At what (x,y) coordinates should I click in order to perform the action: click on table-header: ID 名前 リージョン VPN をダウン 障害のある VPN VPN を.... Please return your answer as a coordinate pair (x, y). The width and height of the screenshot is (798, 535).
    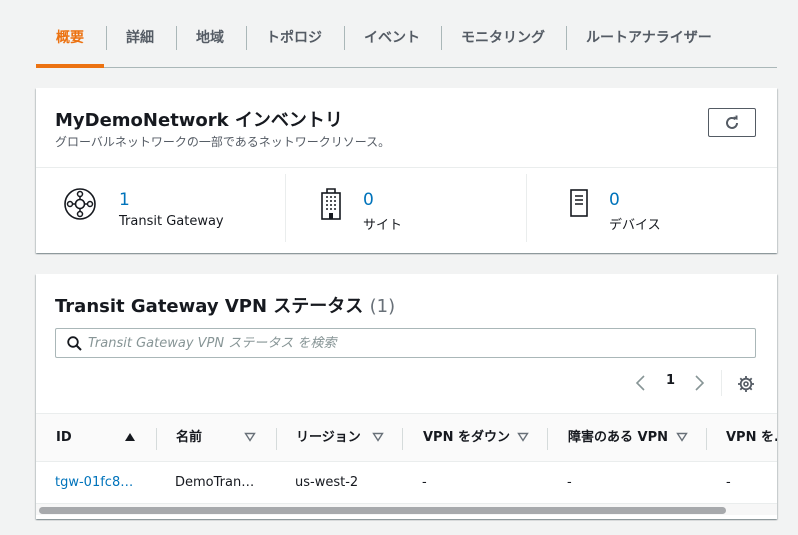
    Looking at the image, I should click on (406, 437).